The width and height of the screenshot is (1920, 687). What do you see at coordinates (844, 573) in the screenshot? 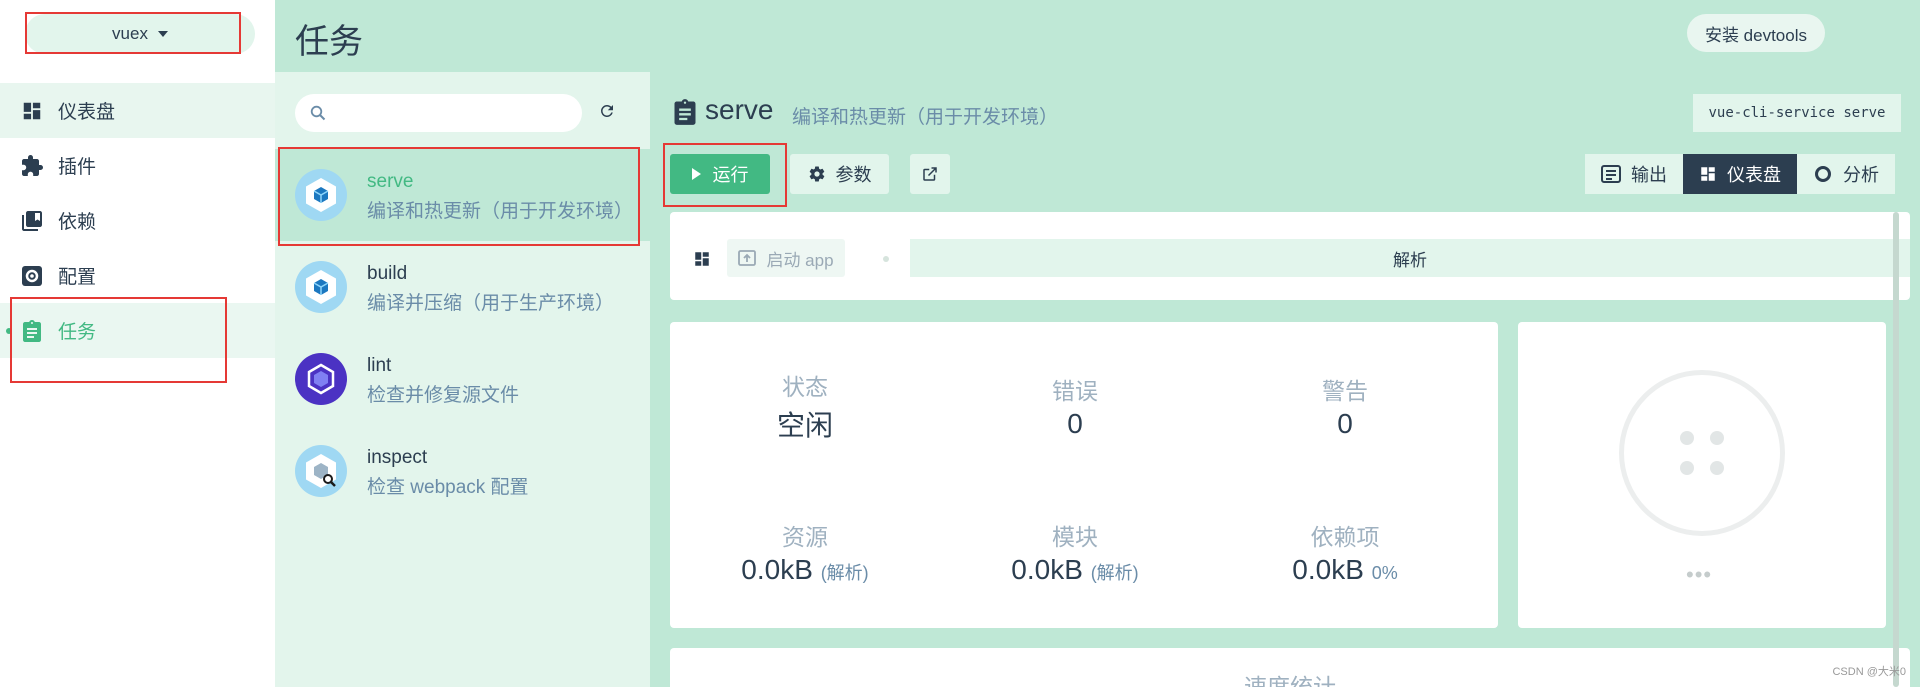
I see `assets-unit: (解析)` at bounding box center [844, 573].